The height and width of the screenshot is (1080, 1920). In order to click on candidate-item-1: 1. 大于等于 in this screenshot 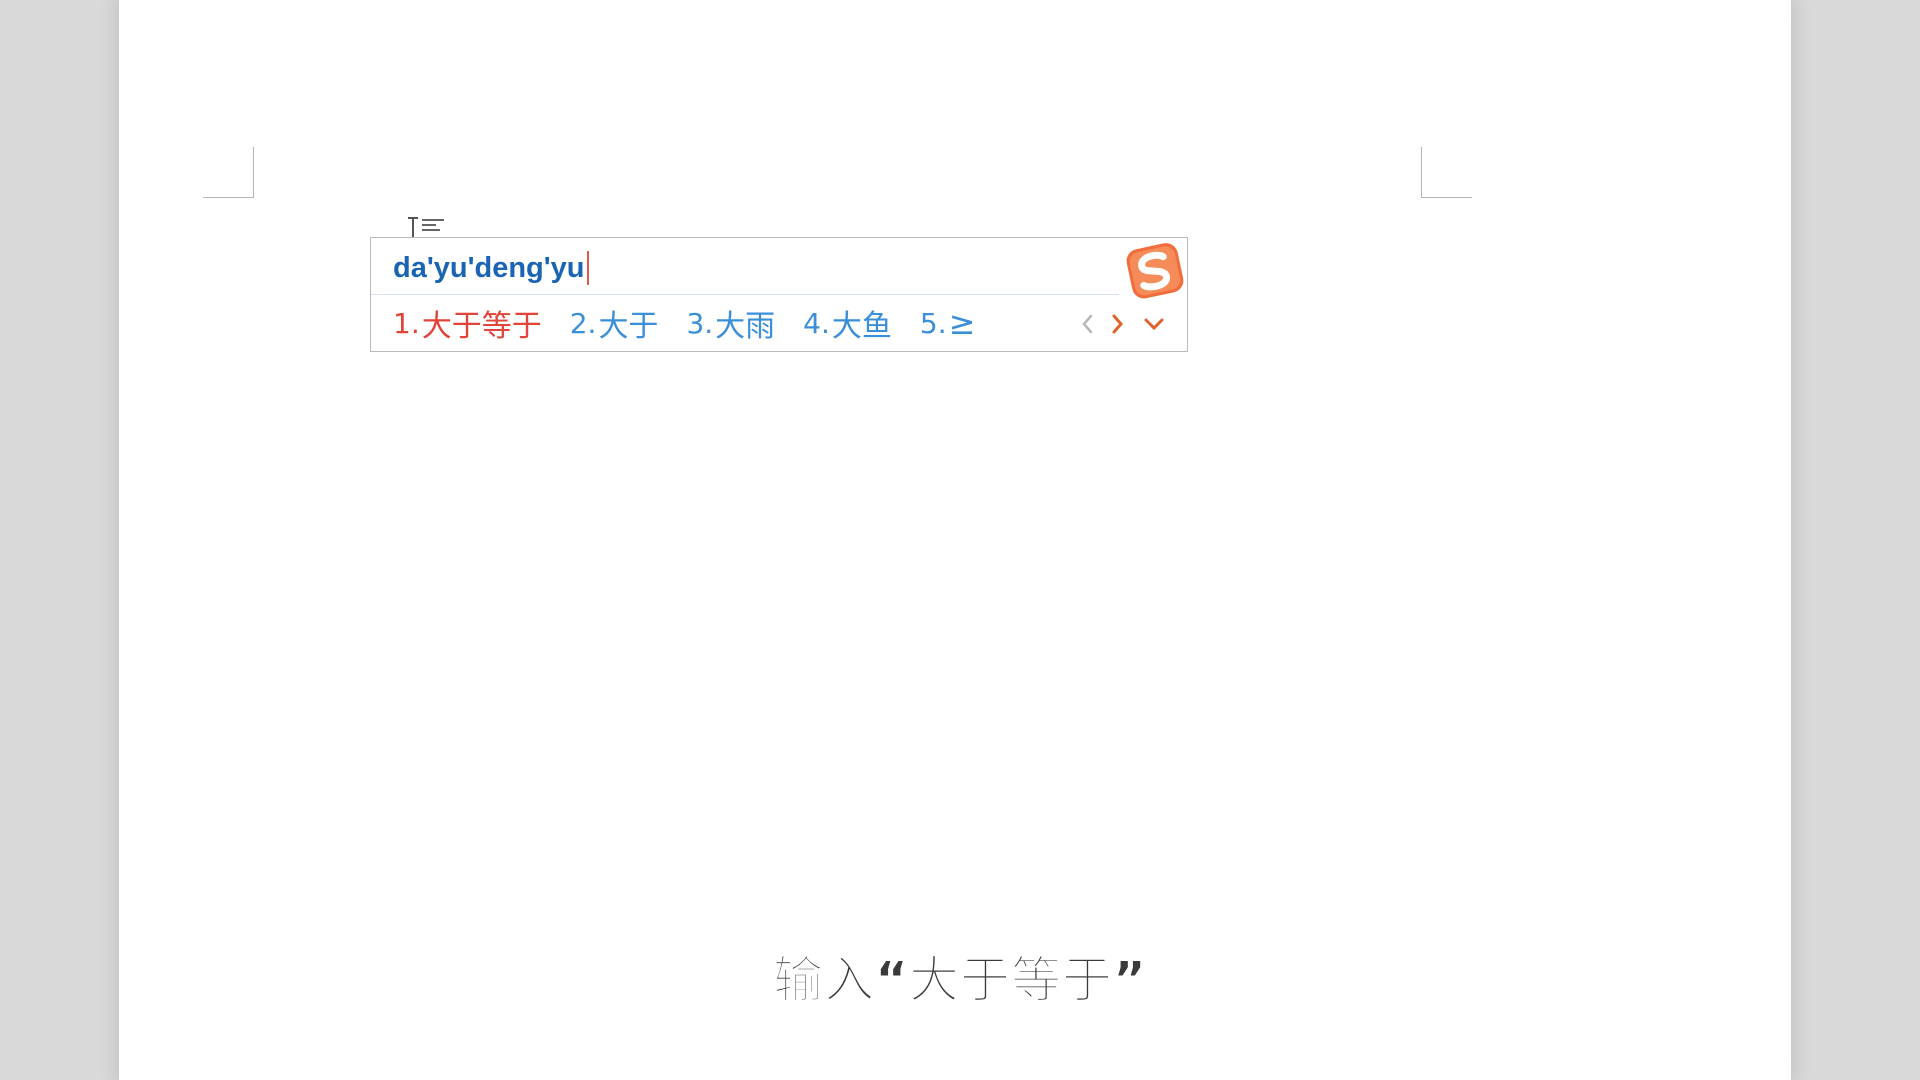, I will do `click(467, 323)`.